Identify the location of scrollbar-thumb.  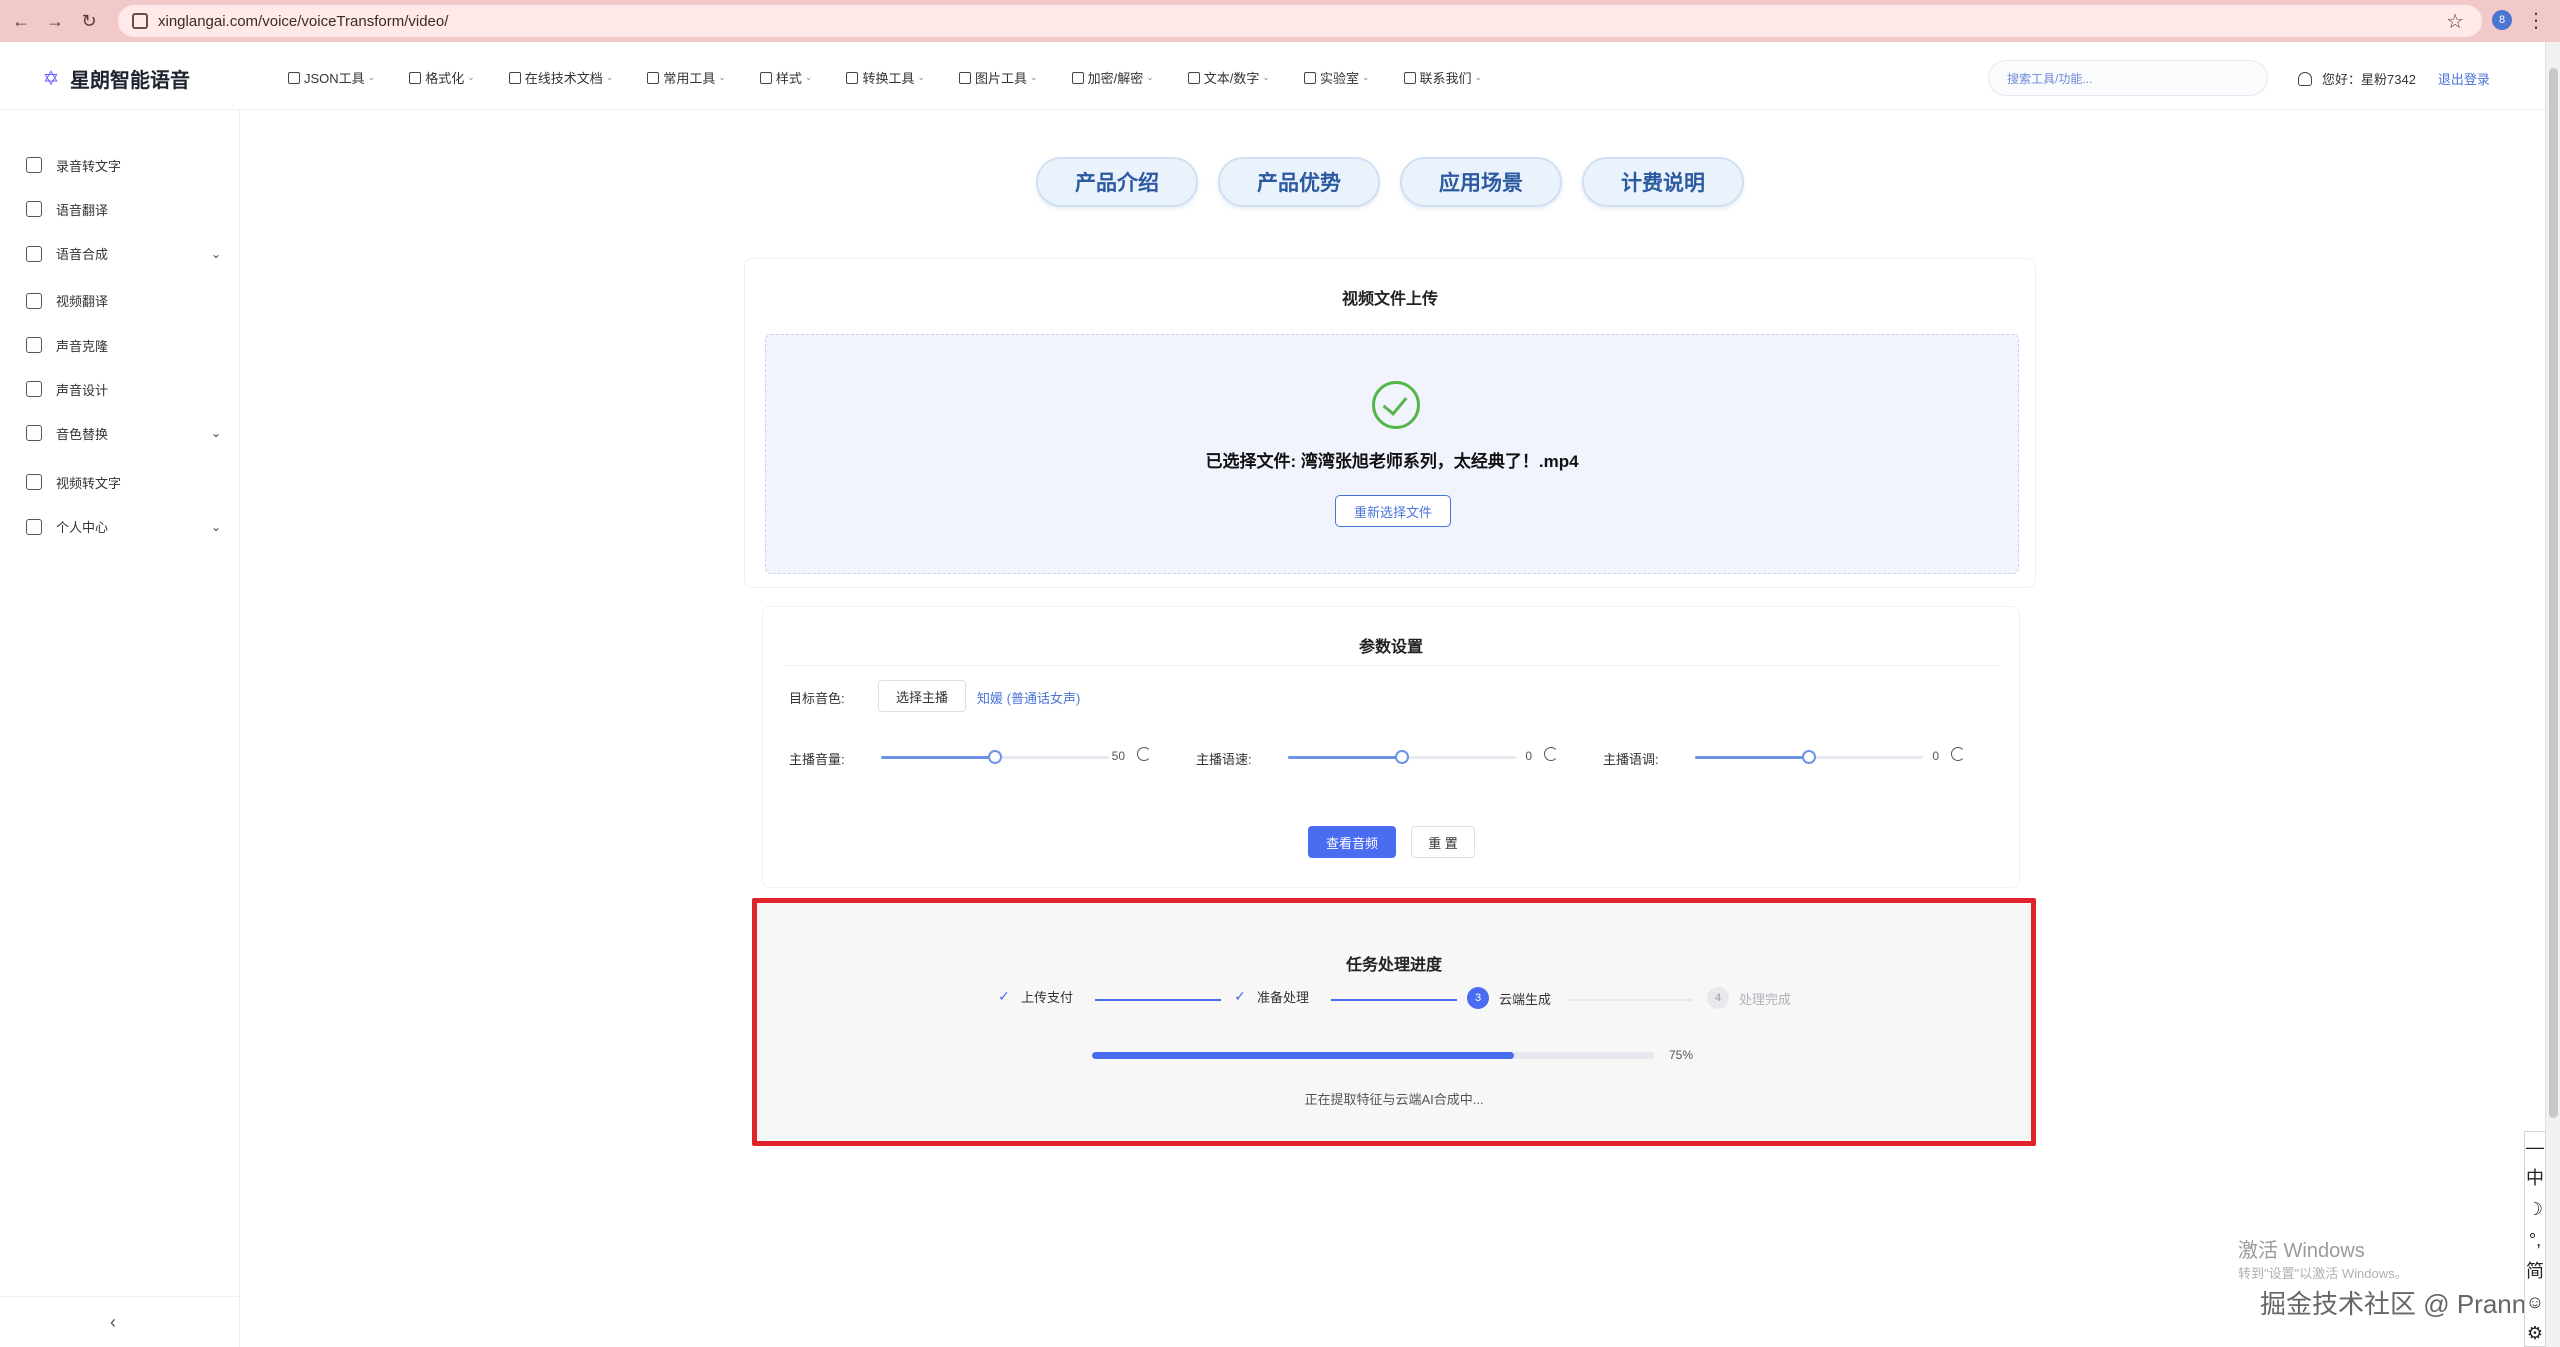
(2553, 593).